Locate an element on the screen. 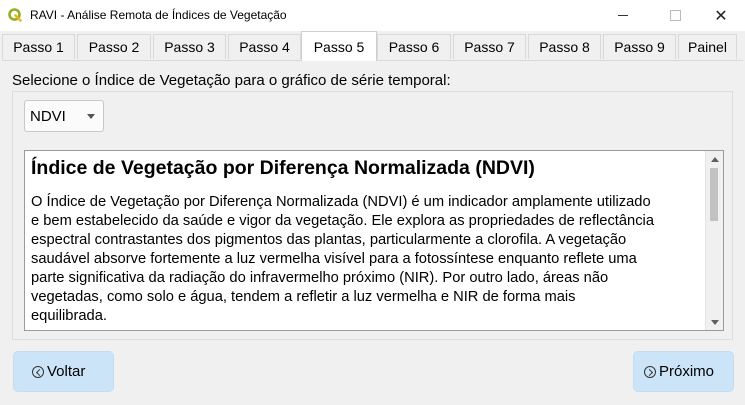 The image size is (745, 405). tab-passo-4: Passo 4 is located at coordinates (264, 46).